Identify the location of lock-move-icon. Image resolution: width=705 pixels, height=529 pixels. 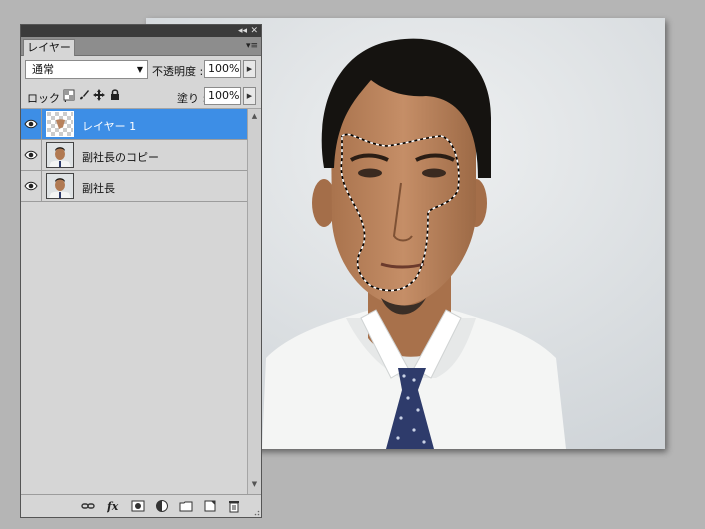
(99, 95).